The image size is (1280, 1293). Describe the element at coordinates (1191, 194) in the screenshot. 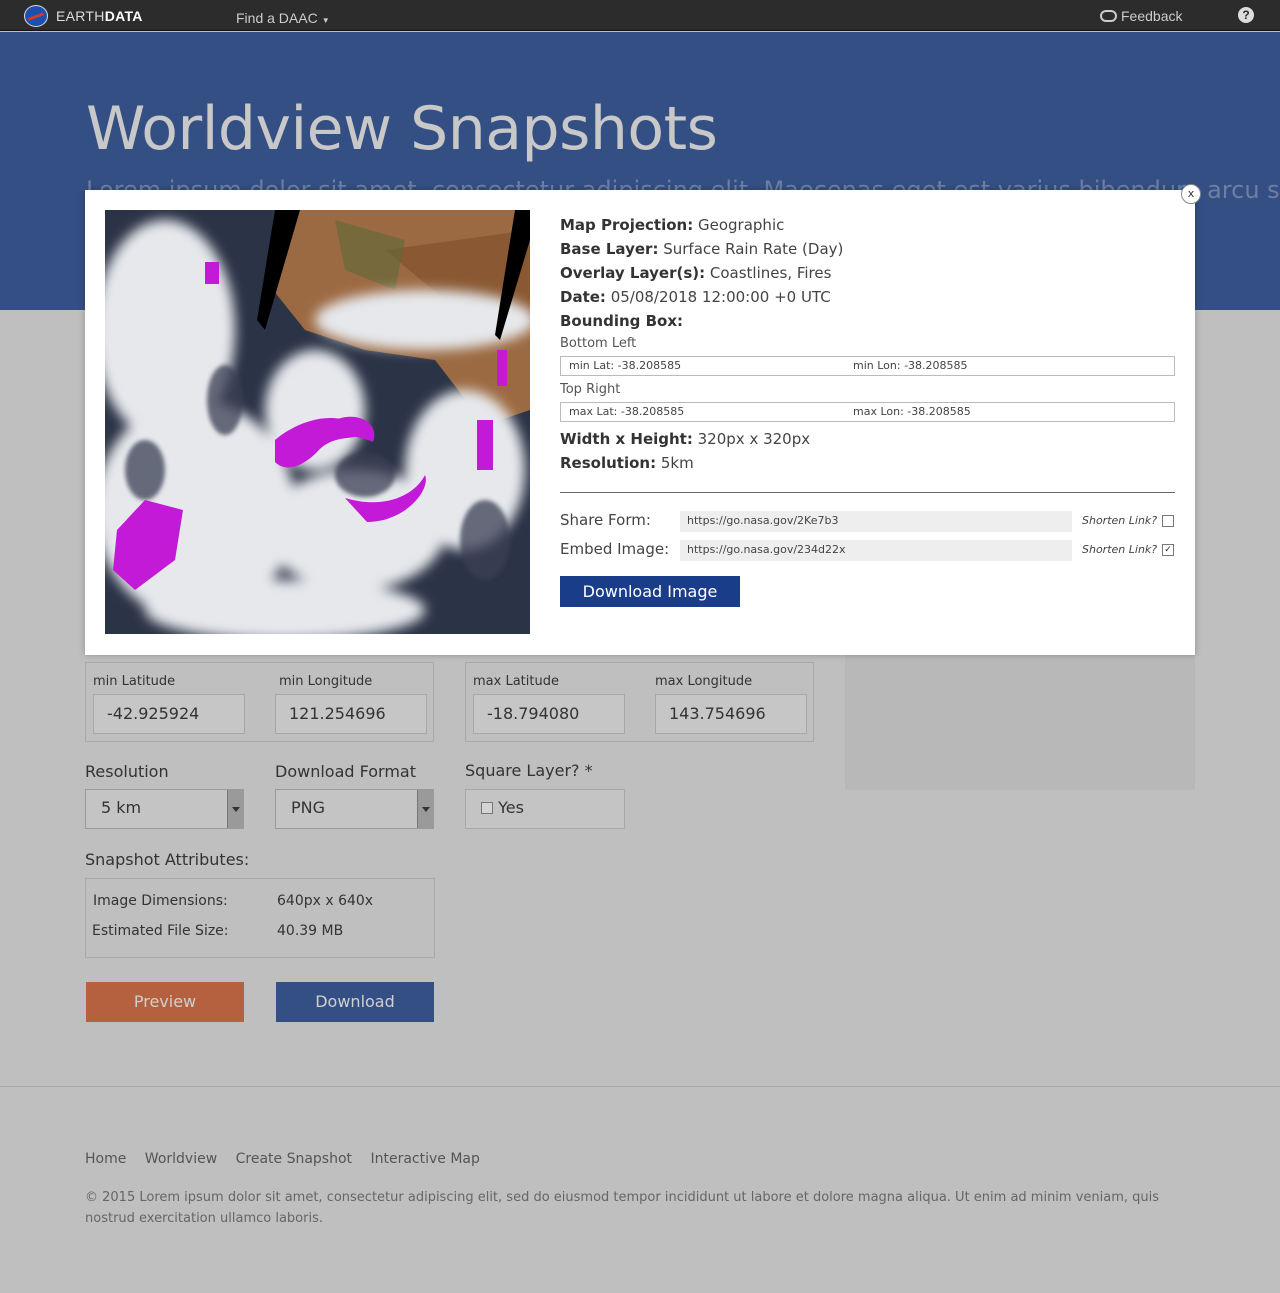

I see `close-modal-button: x` at that location.